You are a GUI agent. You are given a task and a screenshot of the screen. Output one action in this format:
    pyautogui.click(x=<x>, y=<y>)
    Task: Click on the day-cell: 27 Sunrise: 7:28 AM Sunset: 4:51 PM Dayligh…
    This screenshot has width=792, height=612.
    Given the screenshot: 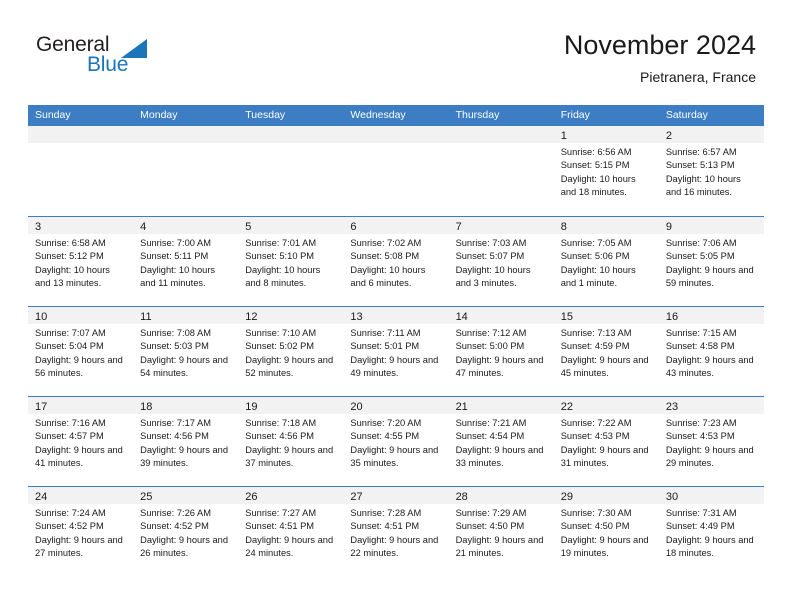 What is the action you would take?
    pyautogui.click(x=396, y=531)
    